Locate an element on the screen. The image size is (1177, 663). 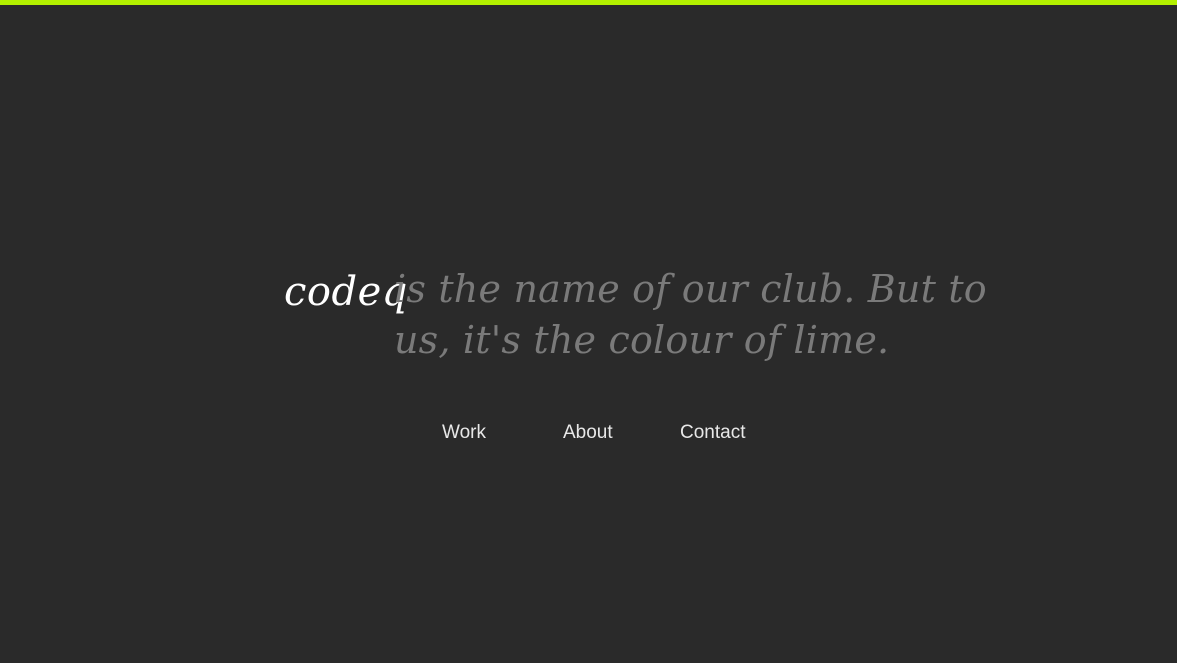
nav-link-contact: Contact is located at coordinates (712, 433).